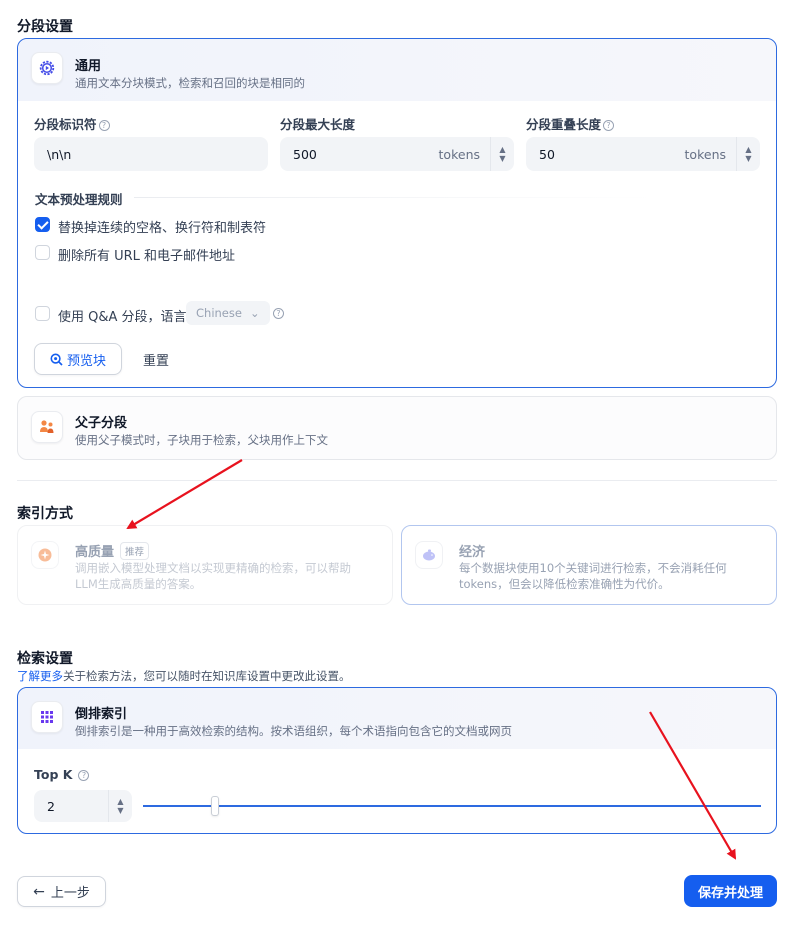  What do you see at coordinates (184, 494) in the screenshot?
I see `arrow-to-high-quality` at bounding box center [184, 494].